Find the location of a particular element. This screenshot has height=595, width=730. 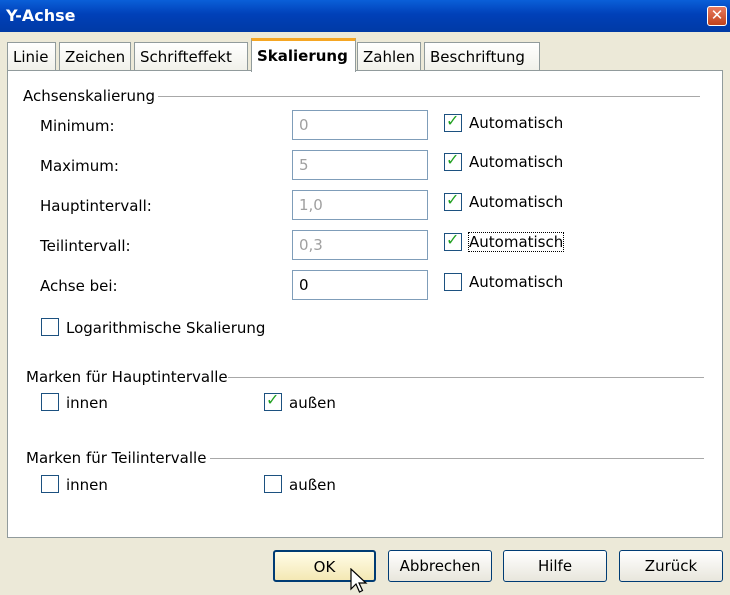

minimum-field: 0 is located at coordinates (360, 125).